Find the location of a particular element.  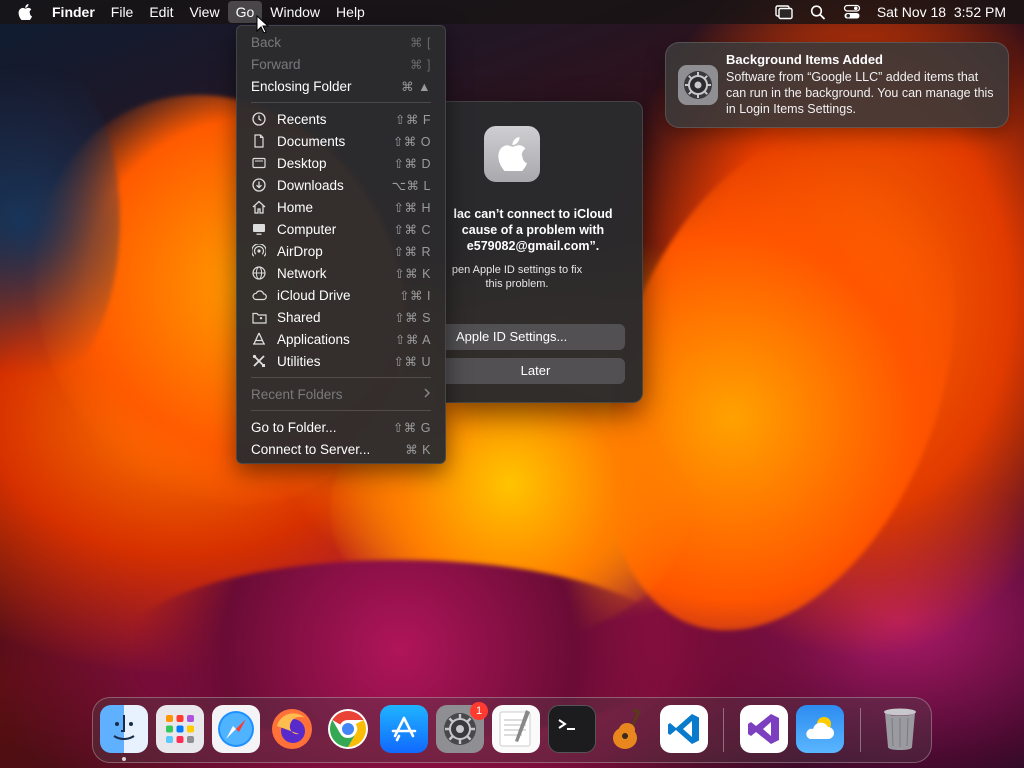

textedit-icon is located at coordinates (515, 728).